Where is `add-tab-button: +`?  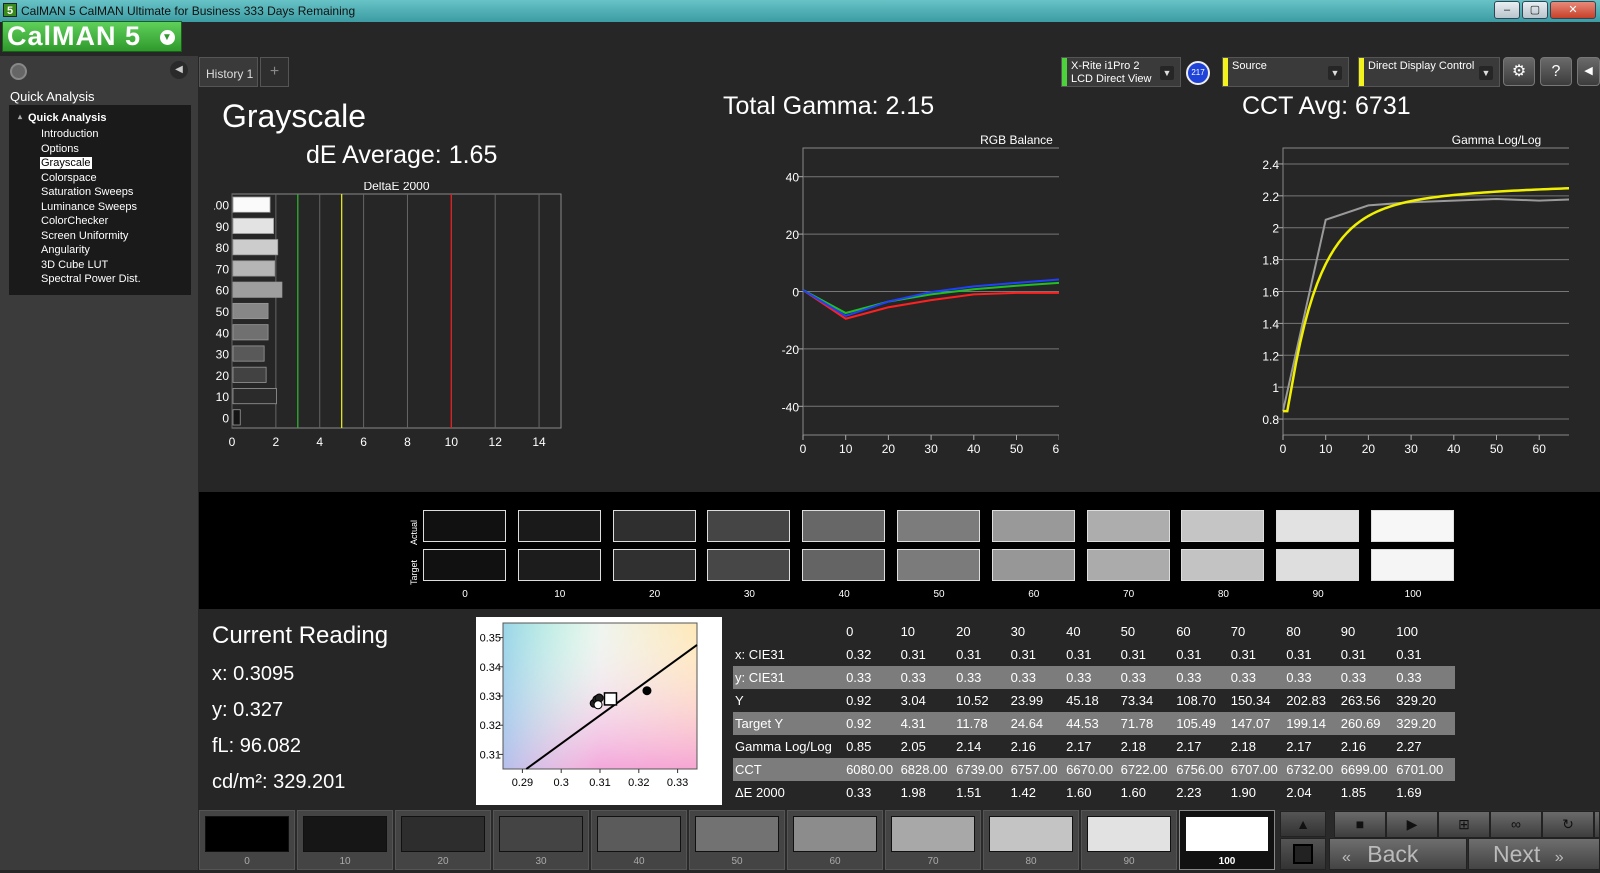 add-tab-button: + is located at coordinates (274, 72).